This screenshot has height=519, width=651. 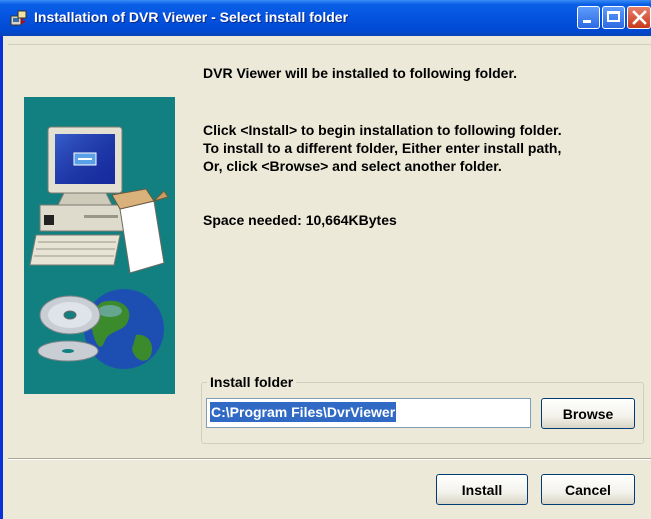 What do you see at coordinates (588, 489) in the screenshot?
I see `cancel-button: Cancel` at bounding box center [588, 489].